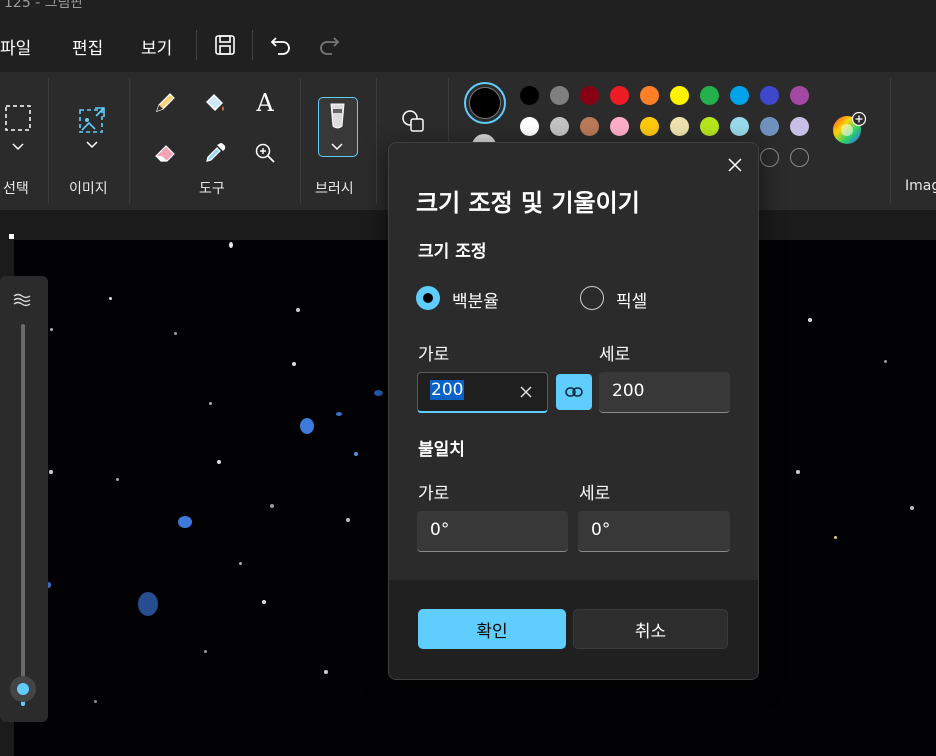  I want to click on ok-button: 확인, so click(492, 629).